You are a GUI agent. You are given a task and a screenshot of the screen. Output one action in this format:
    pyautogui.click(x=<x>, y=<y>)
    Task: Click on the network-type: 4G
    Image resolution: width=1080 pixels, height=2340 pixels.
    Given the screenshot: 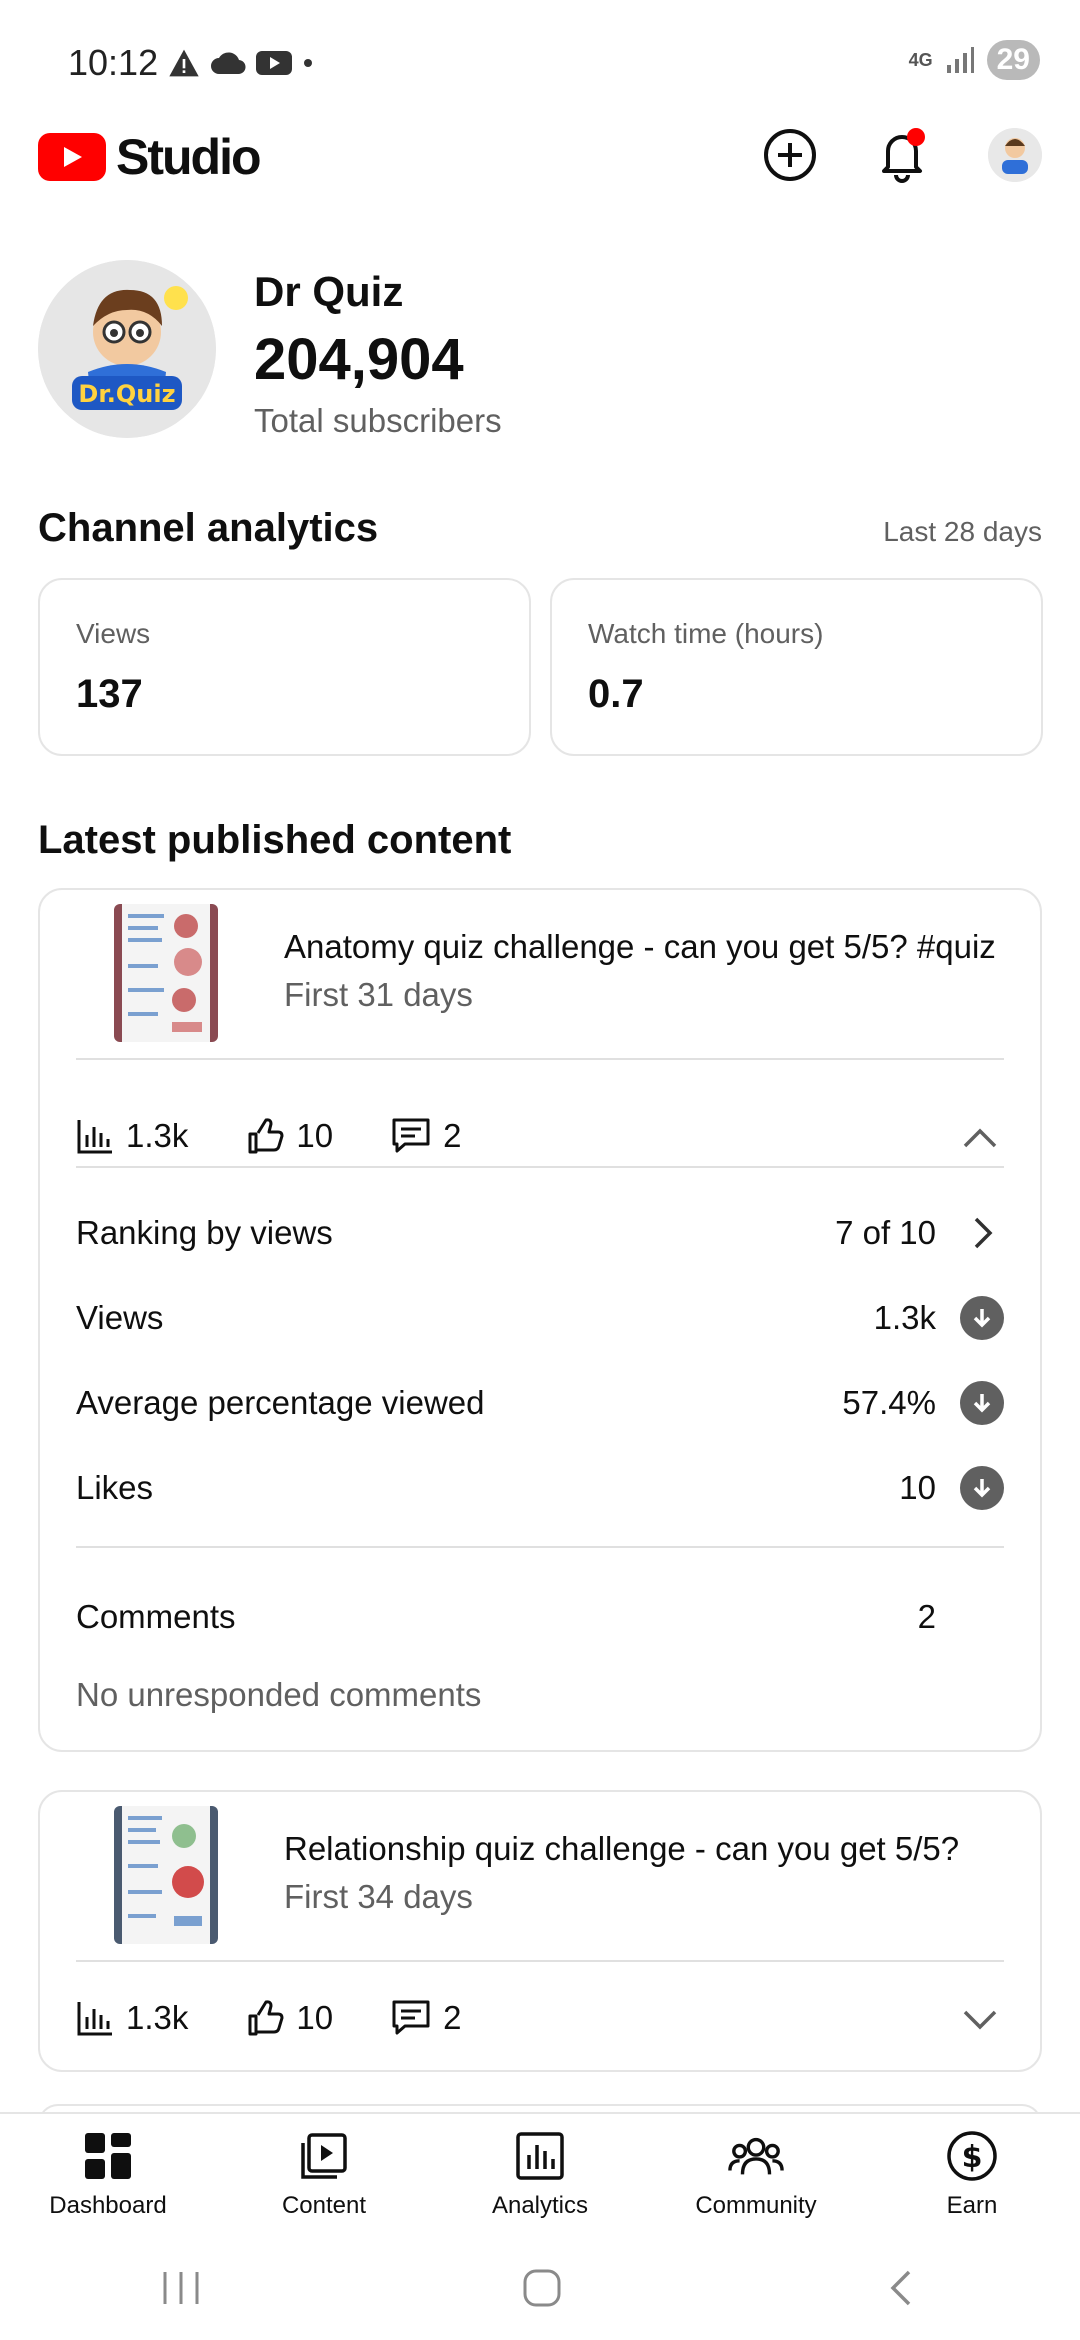 What is the action you would take?
    pyautogui.click(x=920, y=59)
    